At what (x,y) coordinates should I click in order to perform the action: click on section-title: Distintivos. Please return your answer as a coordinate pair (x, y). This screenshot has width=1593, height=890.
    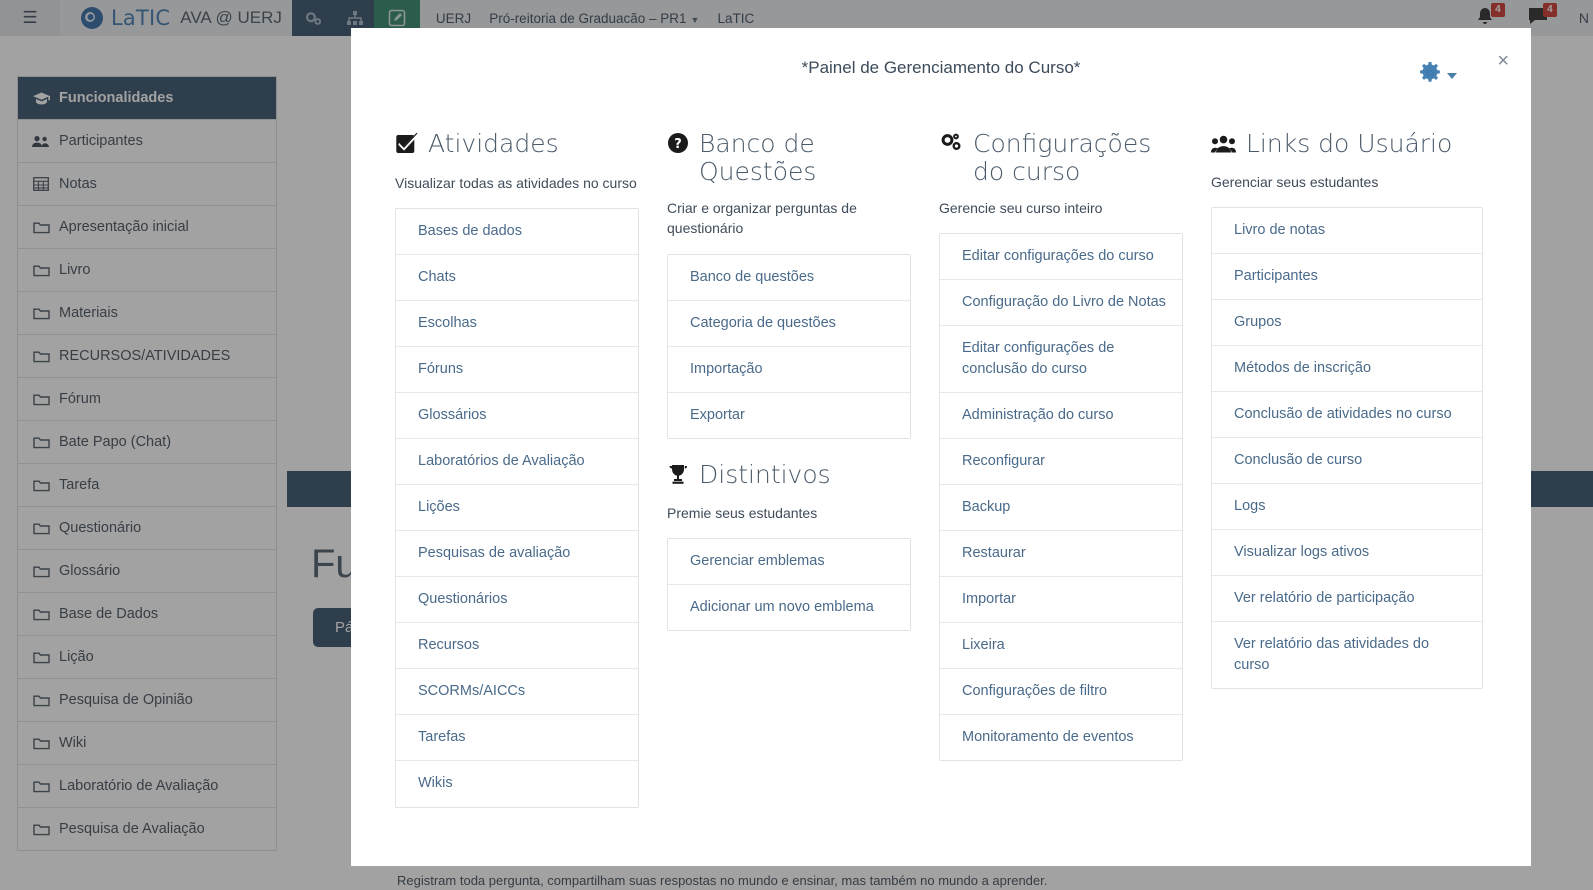
    Looking at the image, I should click on (789, 475).